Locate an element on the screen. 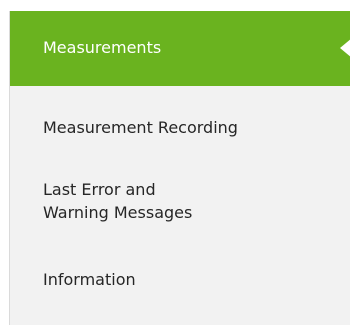  active-pointer-icon is located at coordinates (345, 48).